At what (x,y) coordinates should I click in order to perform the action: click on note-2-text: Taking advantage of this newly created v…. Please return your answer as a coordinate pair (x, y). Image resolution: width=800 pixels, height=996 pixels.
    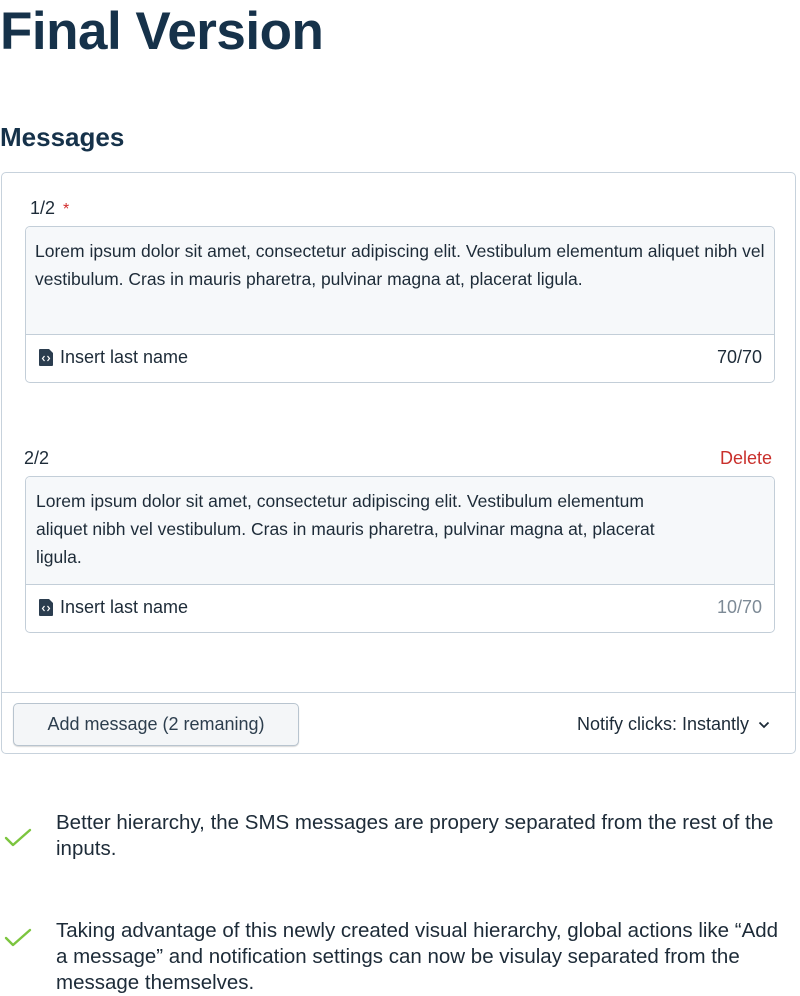
    Looking at the image, I should click on (417, 956).